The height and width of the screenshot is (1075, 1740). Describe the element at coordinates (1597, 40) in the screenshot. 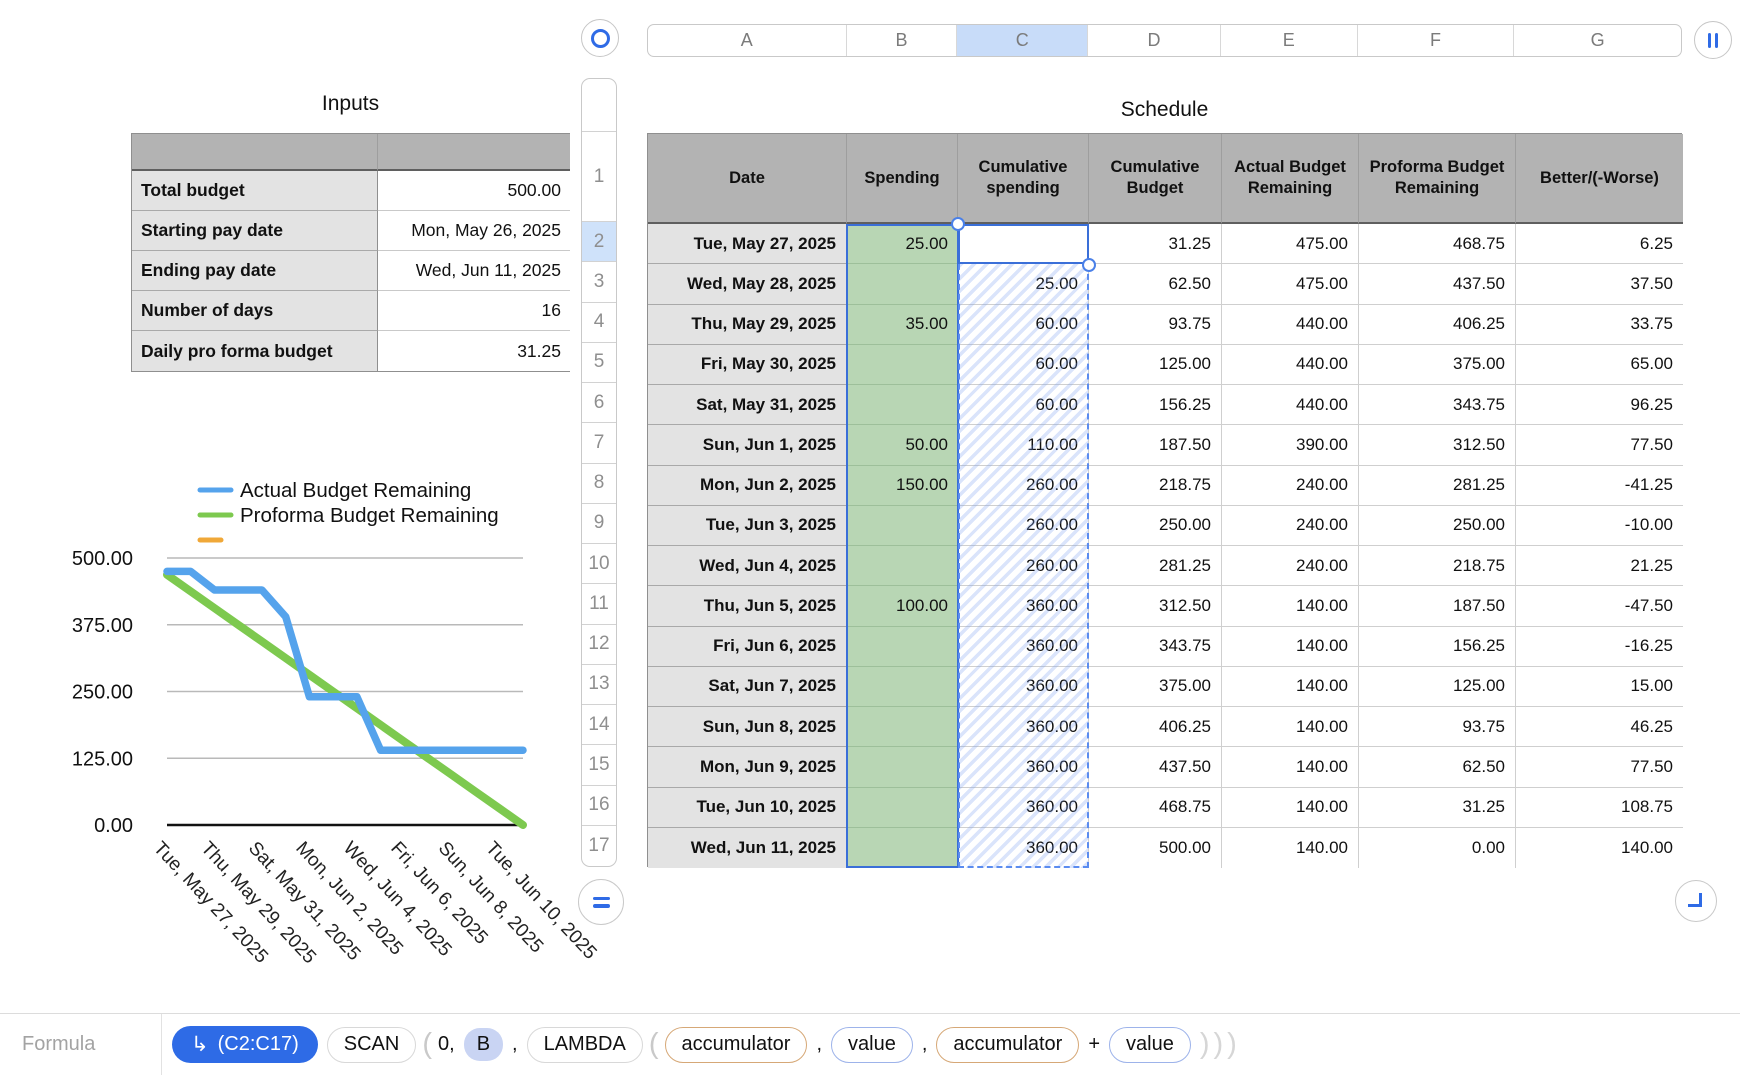

I see `column-header-G: G` at that location.